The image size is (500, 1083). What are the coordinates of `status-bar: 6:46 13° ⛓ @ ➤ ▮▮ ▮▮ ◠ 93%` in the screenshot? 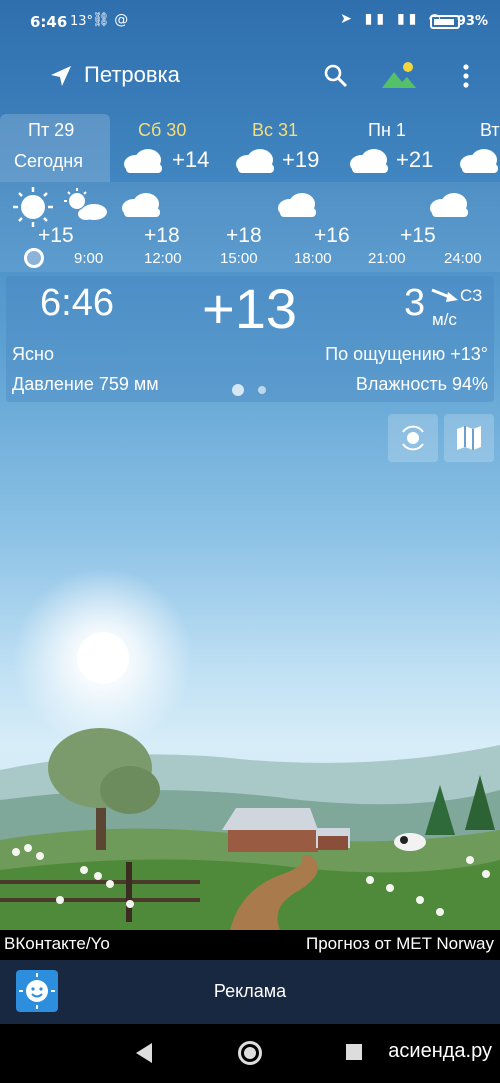 It's located at (250, 22).